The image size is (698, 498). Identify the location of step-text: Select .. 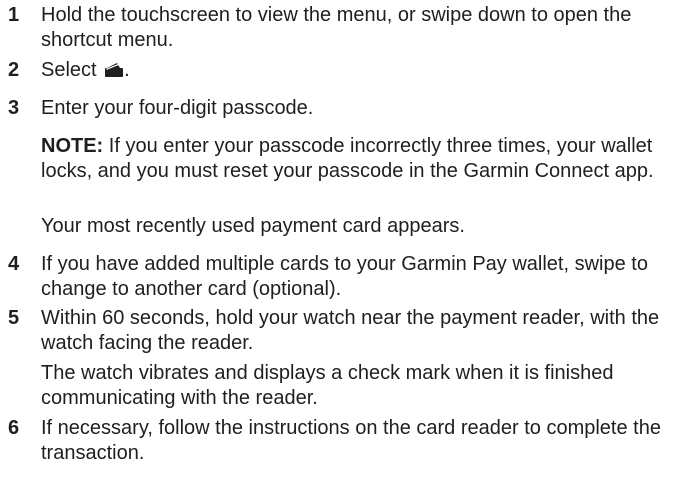
(366, 70).